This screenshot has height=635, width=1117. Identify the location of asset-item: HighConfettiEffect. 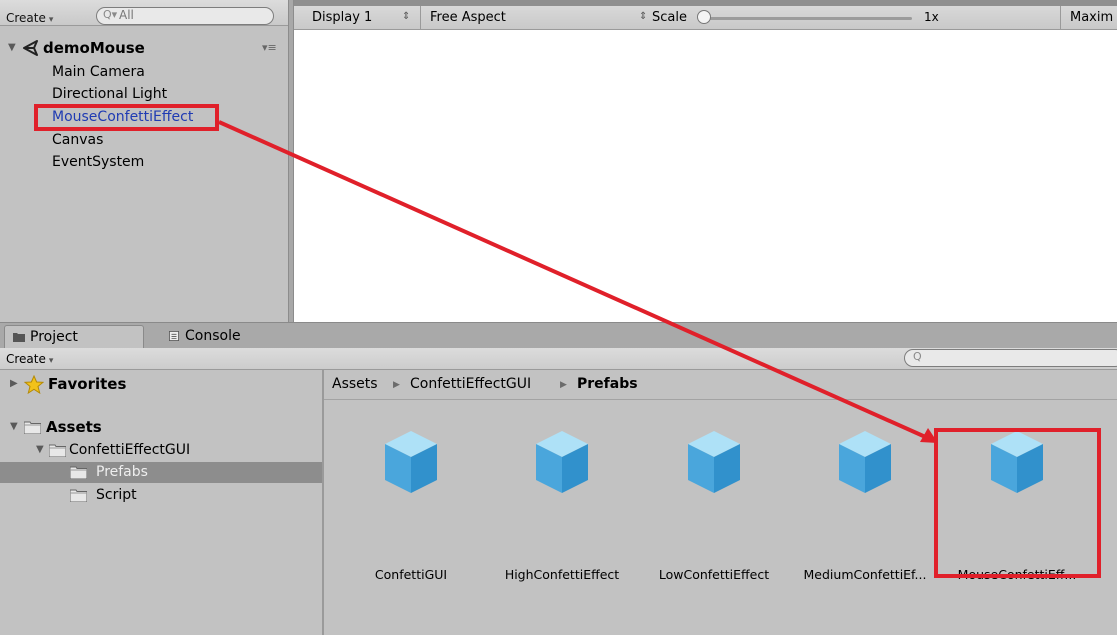
(562, 505).